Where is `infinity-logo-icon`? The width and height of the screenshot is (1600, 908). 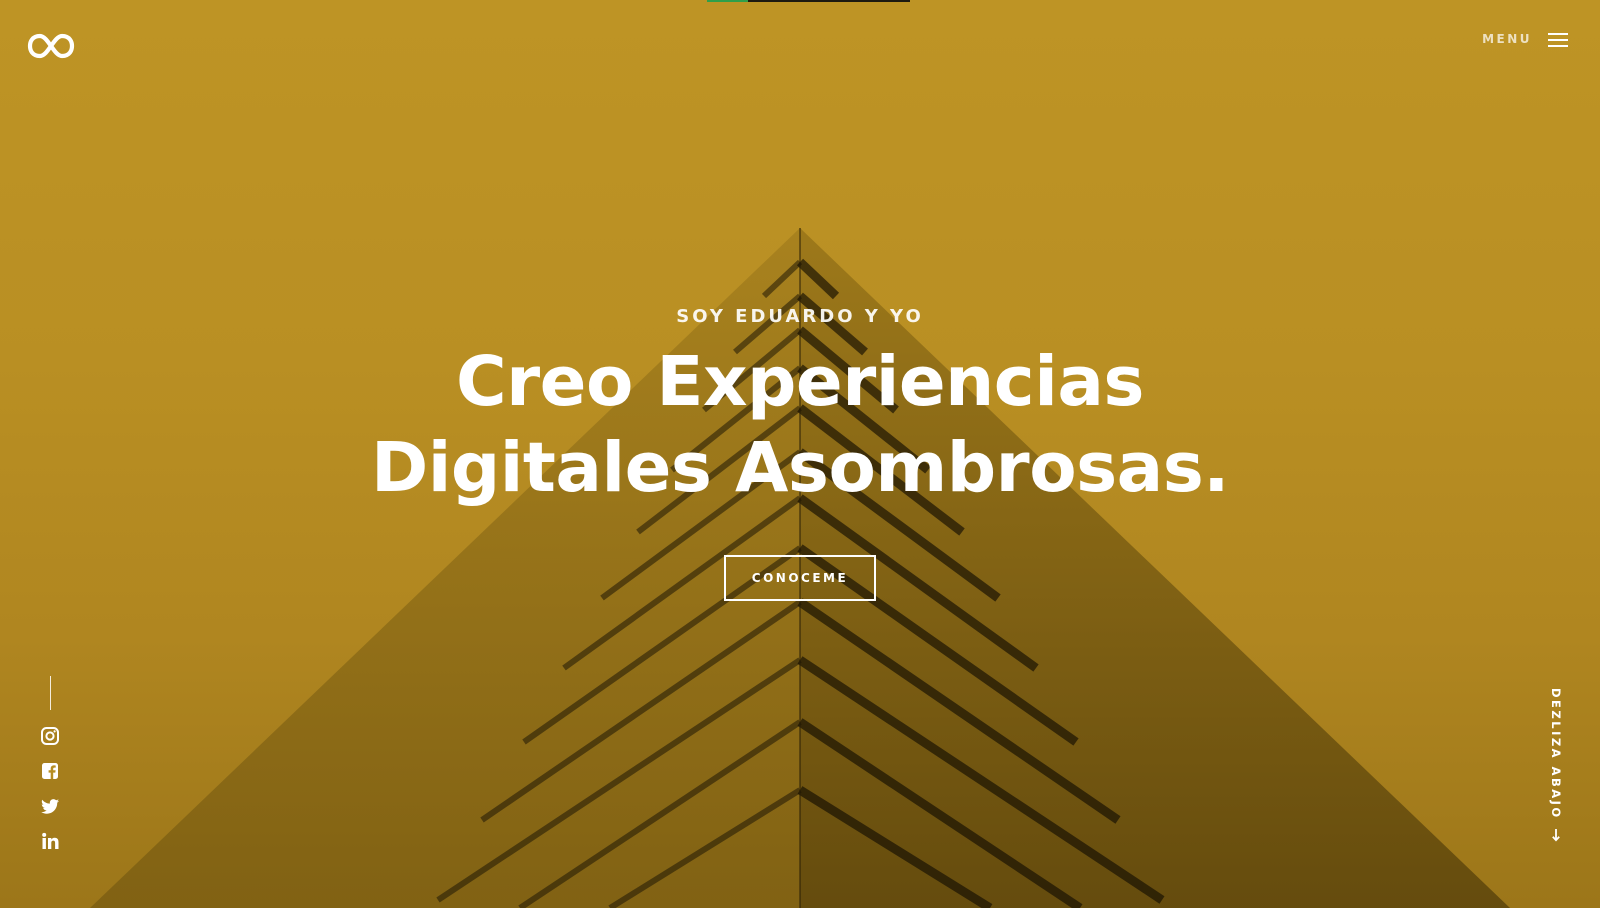 infinity-logo-icon is located at coordinates (51, 46).